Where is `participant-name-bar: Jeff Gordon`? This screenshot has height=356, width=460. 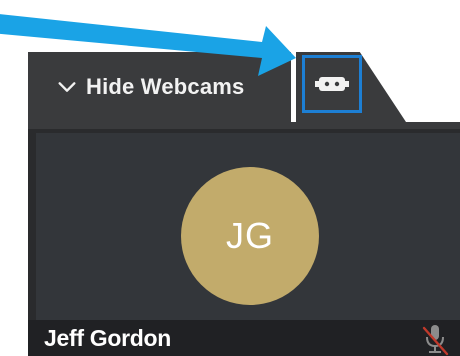 participant-name-bar: Jeff Gordon is located at coordinates (244, 338).